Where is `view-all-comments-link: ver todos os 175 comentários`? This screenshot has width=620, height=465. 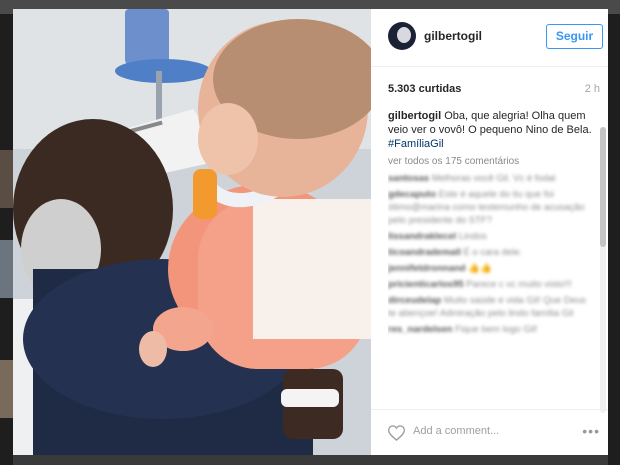
view-all-comments-link: ver todos os 175 comentários is located at coordinates (492, 162).